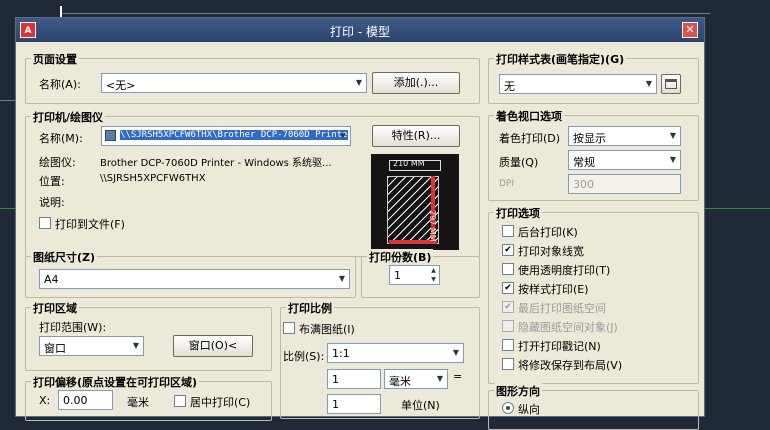 Image resolution: width=770 pixels, height=430 pixels. I want to click on plot-range-select: 窗口 ▼, so click(91, 346).